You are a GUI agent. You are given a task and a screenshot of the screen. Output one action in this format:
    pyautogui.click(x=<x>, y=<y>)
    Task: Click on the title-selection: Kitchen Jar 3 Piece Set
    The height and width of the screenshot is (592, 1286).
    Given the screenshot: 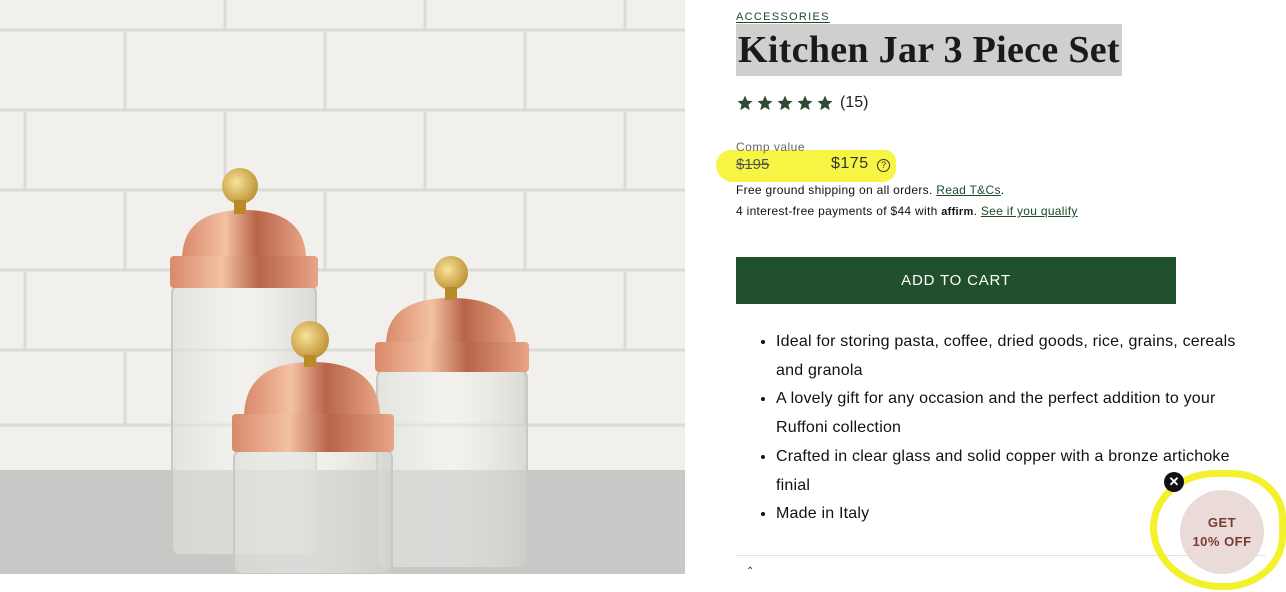 What is the action you would take?
    pyautogui.click(x=929, y=50)
    